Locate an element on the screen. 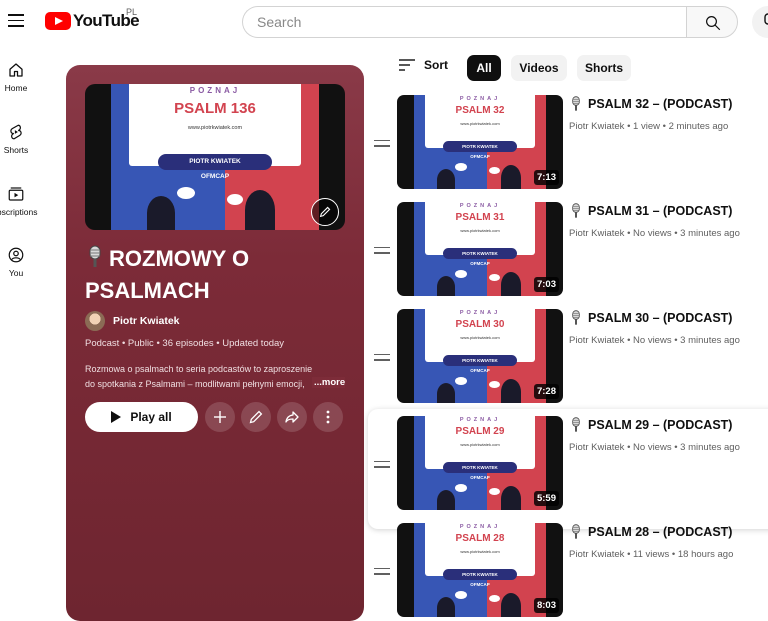 Image resolution: width=768 pixels, height=621 pixels. home-icon is located at coordinates (16, 70).